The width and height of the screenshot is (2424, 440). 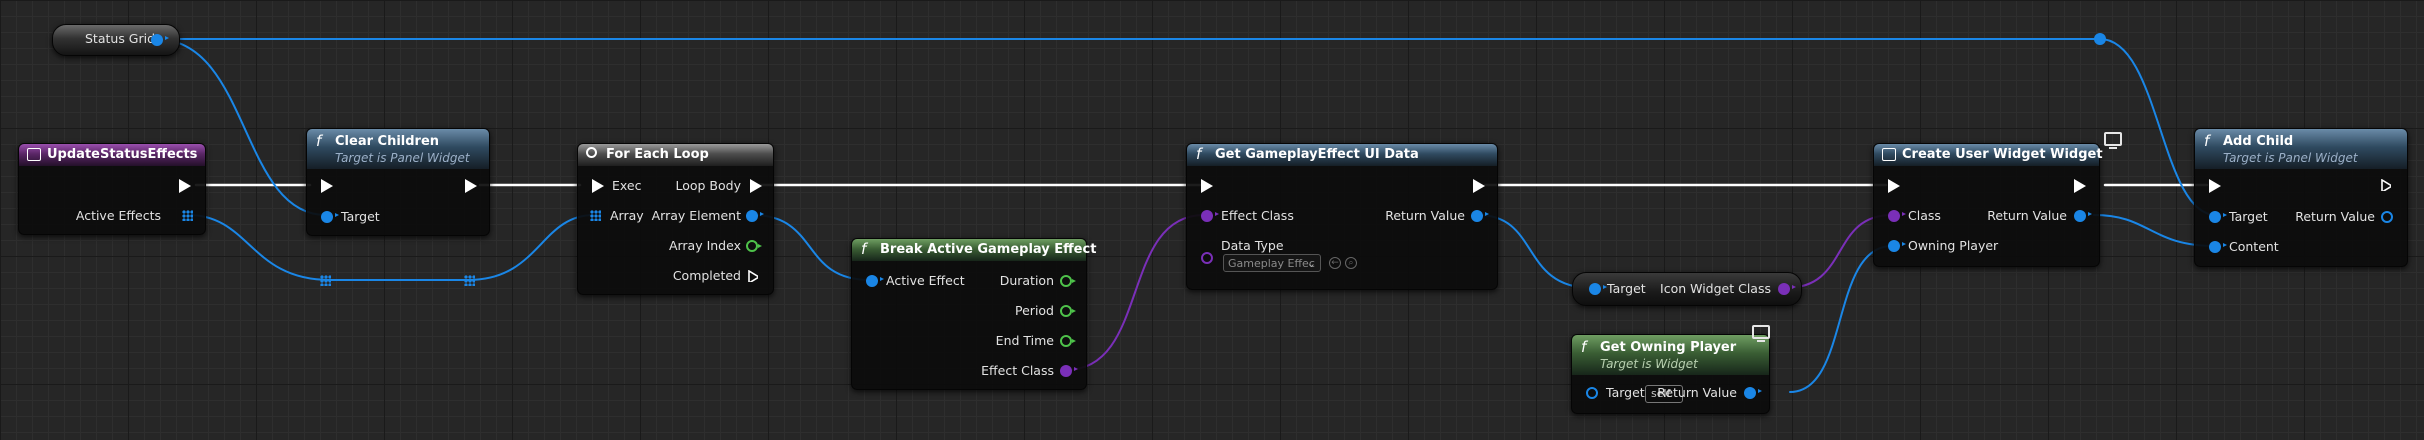 I want to click on create-widget-owning-player-label: Owning Player, so click(x=1953, y=245).